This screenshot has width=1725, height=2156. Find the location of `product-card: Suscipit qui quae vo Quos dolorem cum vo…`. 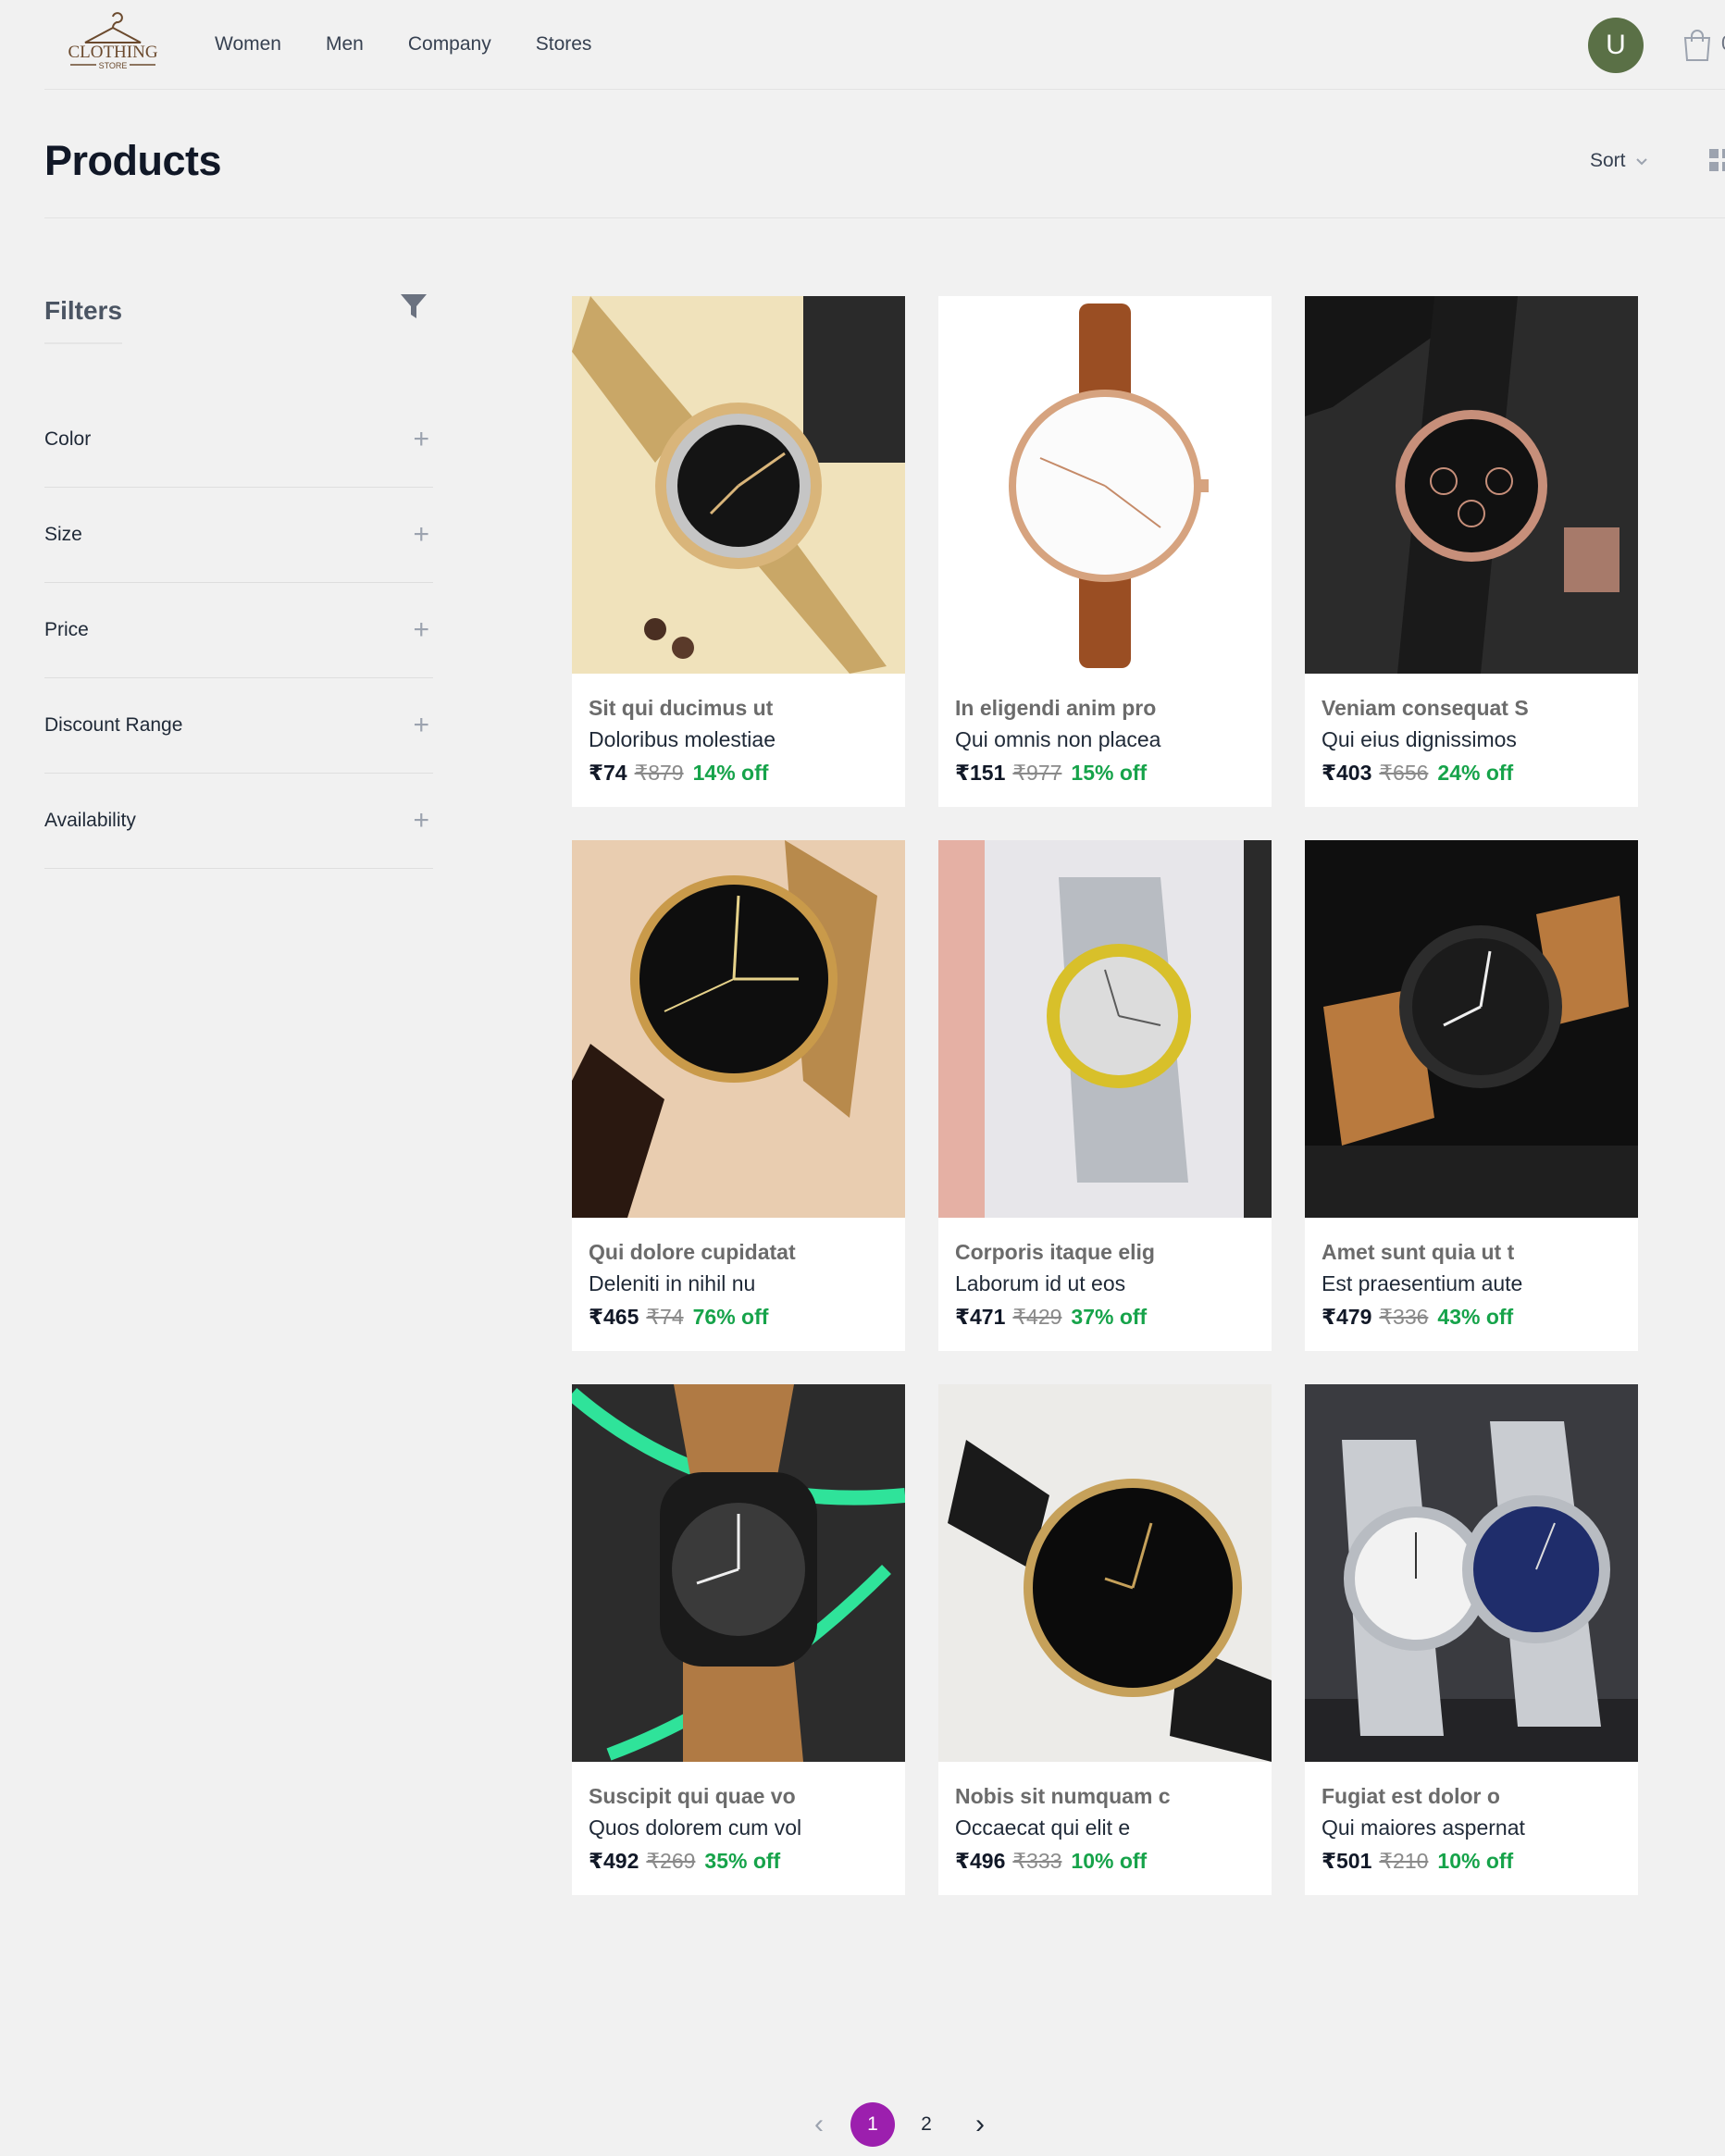

product-card: Suscipit qui quae vo Quos dolorem cum vo… is located at coordinates (738, 1639).